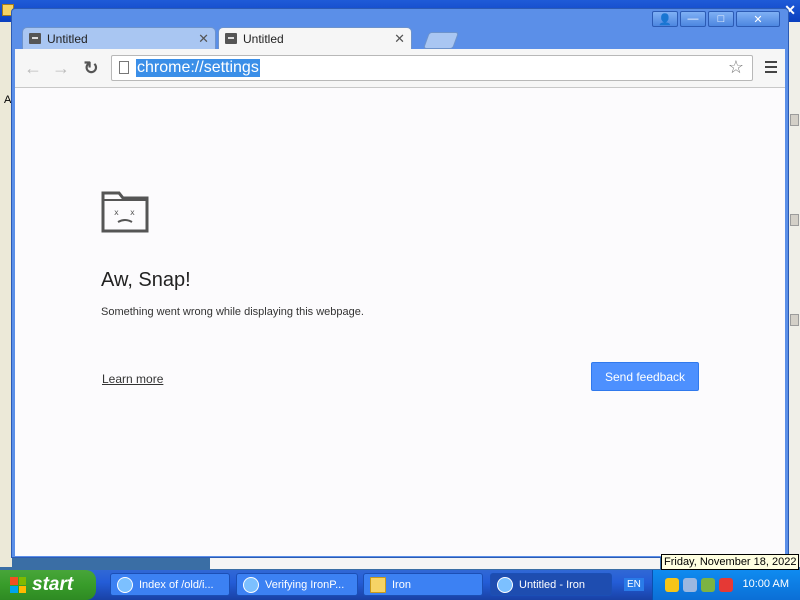 This screenshot has height=600, width=800. I want to click on error-title: Aw, Snap!, so click(146, 280).